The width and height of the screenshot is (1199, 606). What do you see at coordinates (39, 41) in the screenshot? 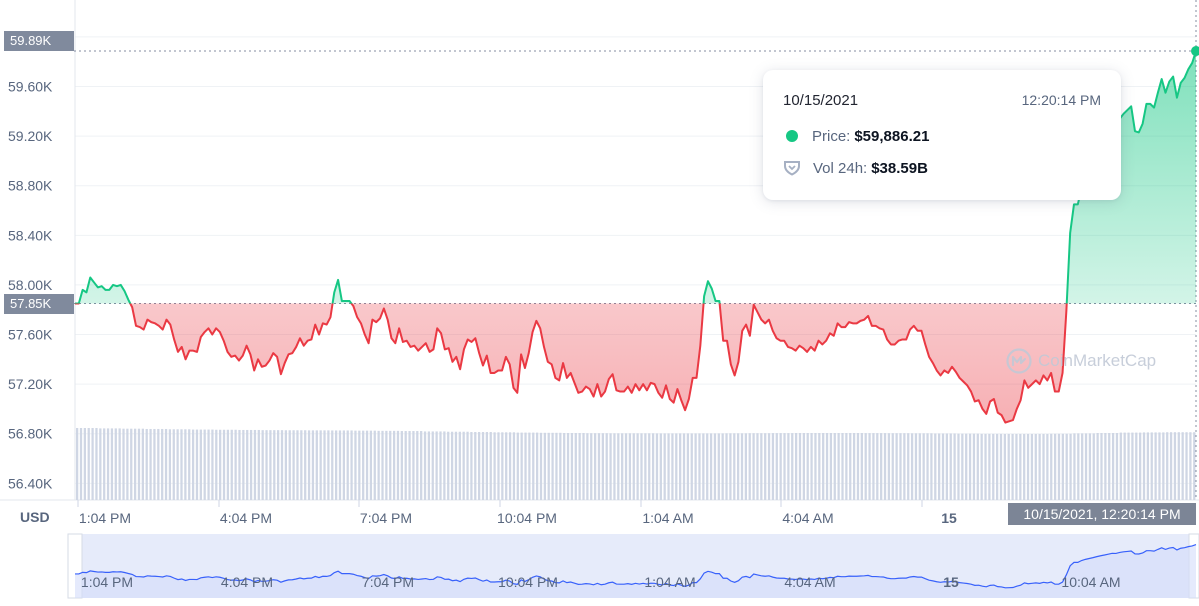
I see `current-price-label: 59.89K` at bounding box center [39, 41].